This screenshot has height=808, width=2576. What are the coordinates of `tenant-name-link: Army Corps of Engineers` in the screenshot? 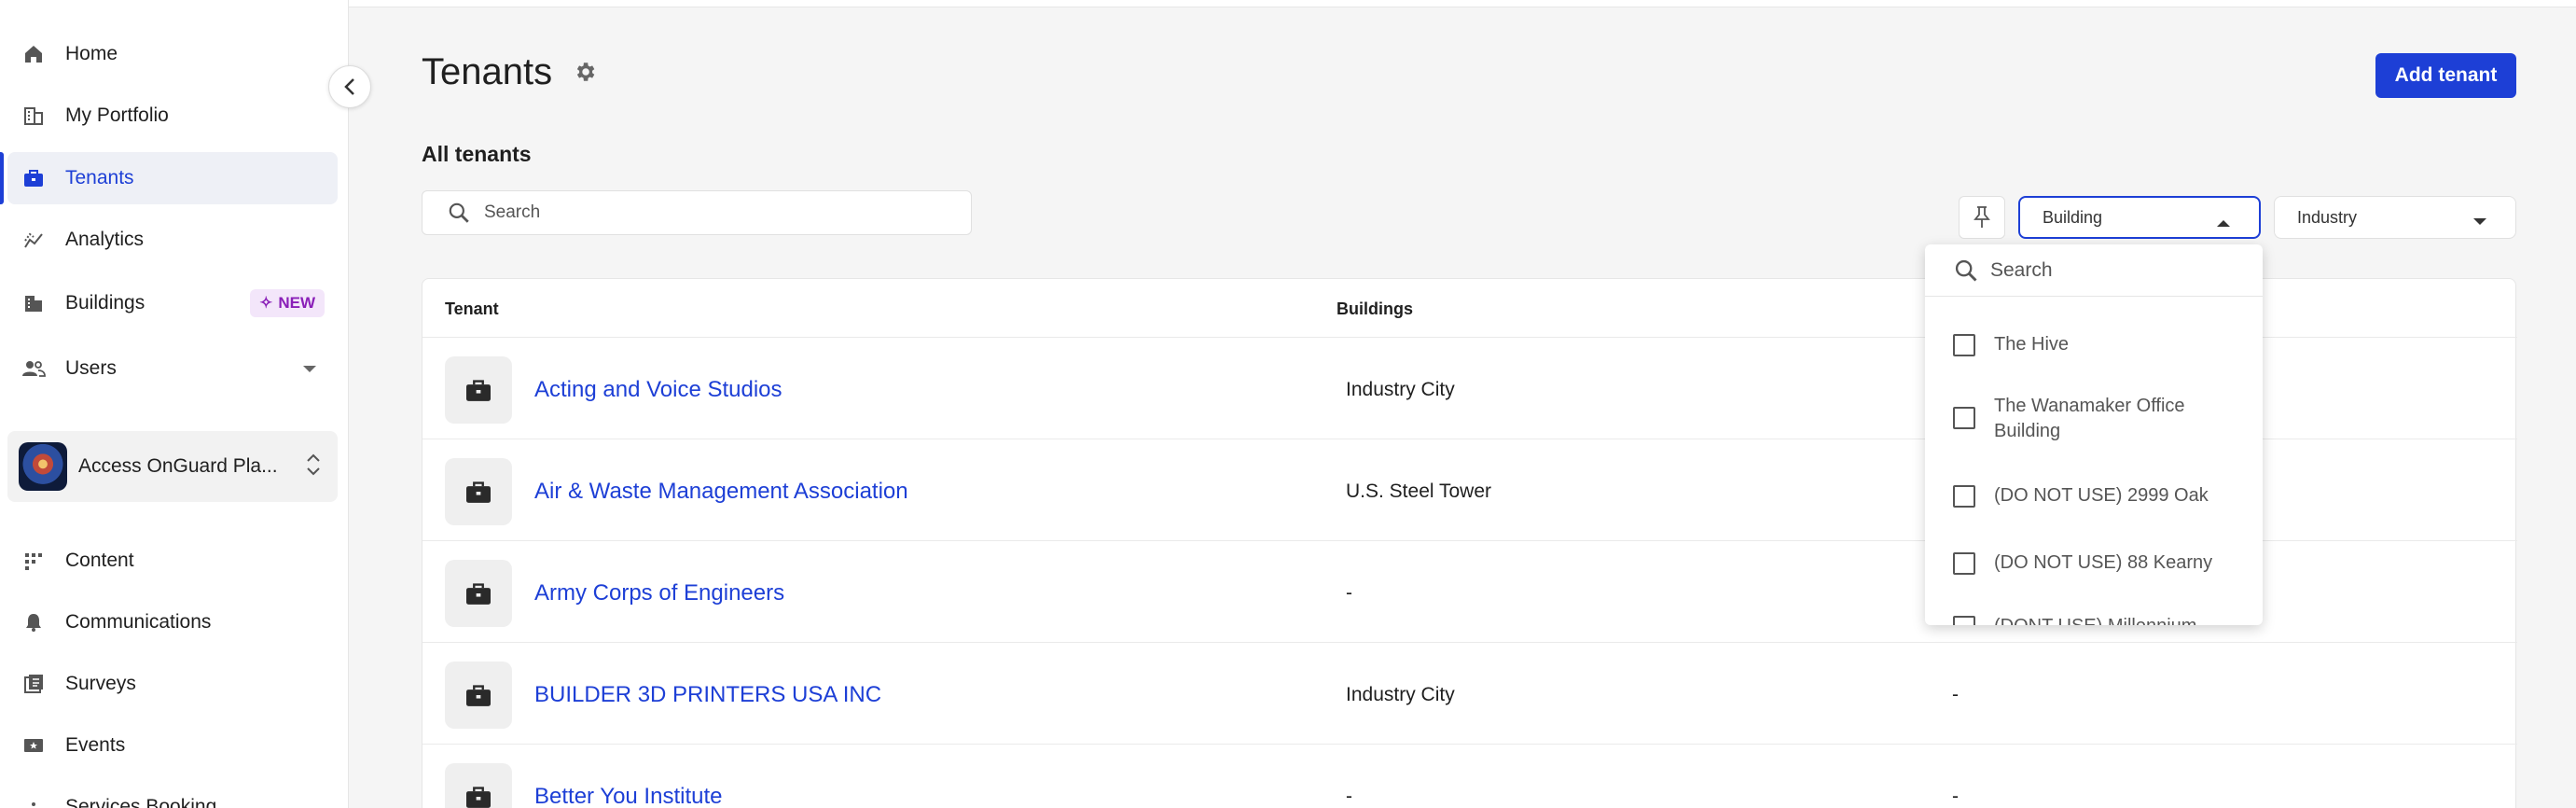 It's located at (659, 593).